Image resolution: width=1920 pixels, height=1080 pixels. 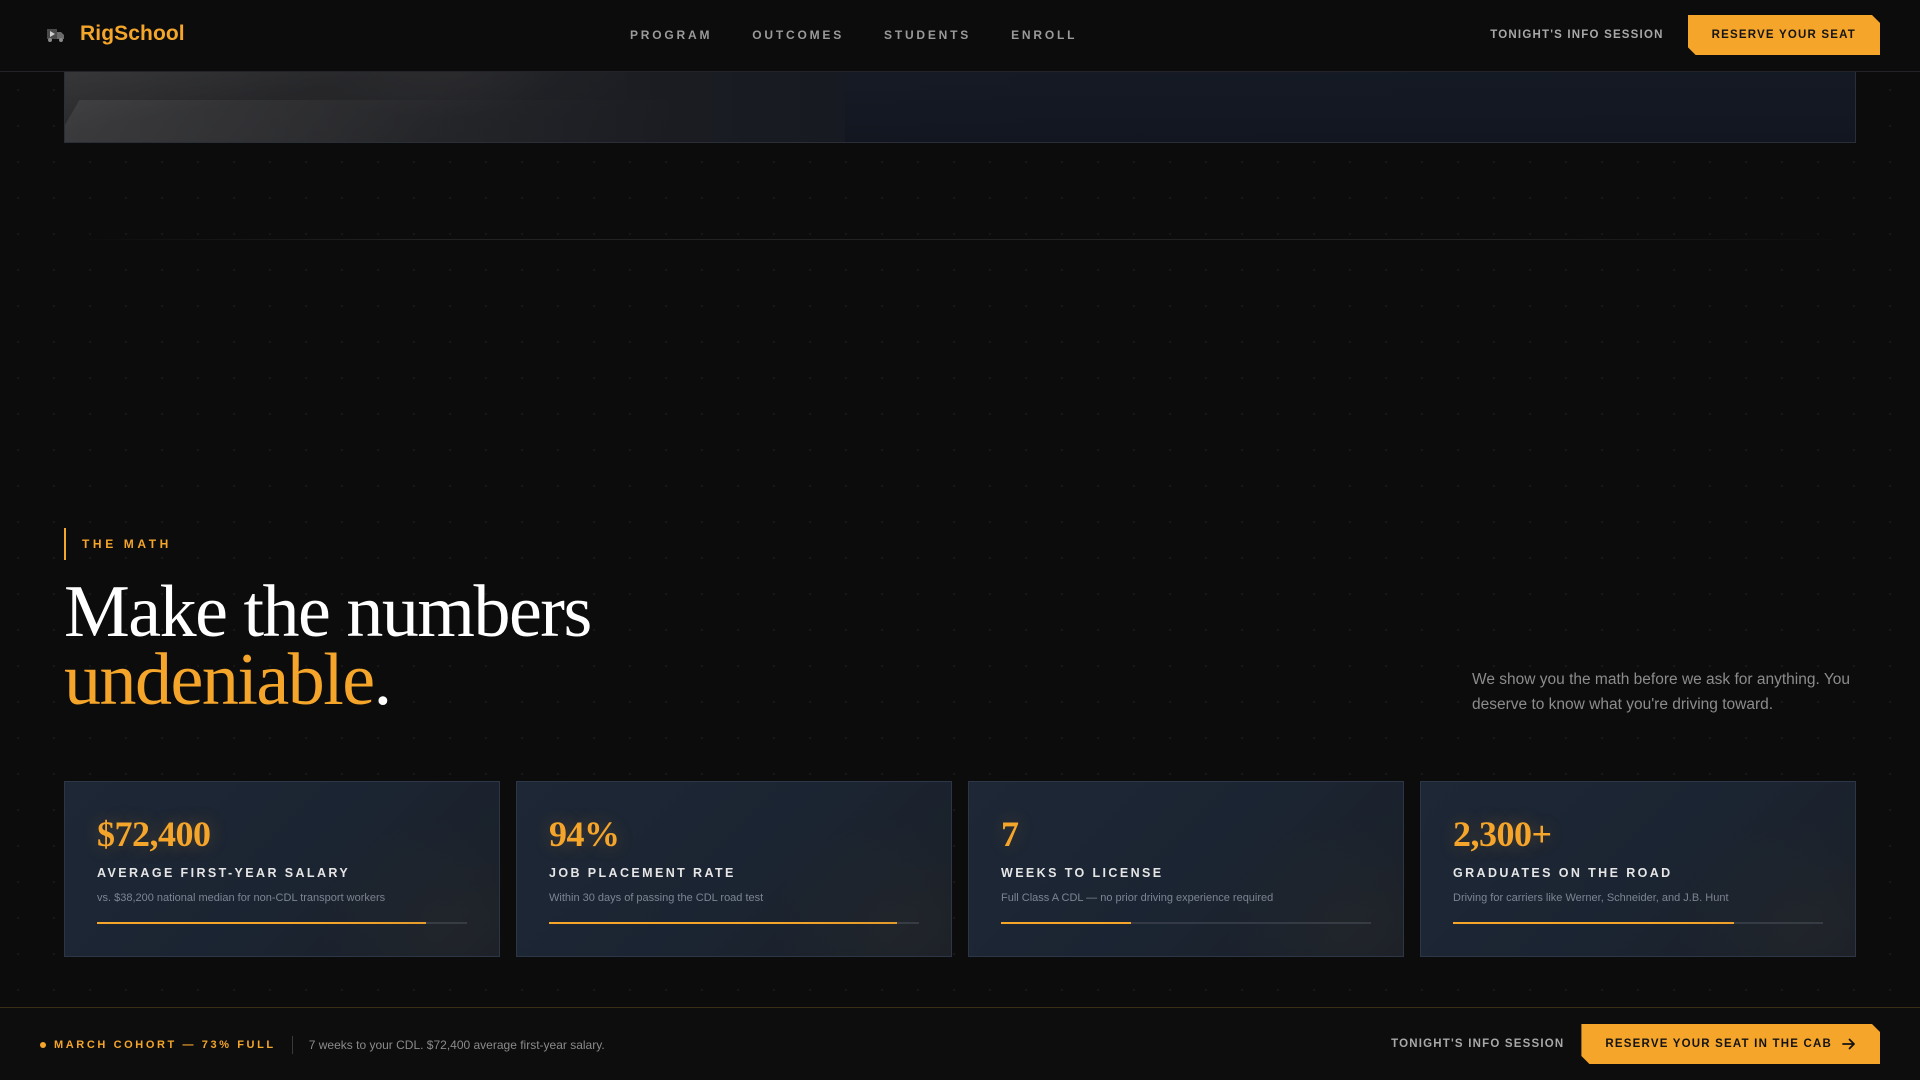 What do you see at coordinates (1718, 1044) in the screenshot?
I see `reserve-seat-cab-label: RESERVE YOUR SEAT IN THE CAB` at bounding box center [1718, 1044].